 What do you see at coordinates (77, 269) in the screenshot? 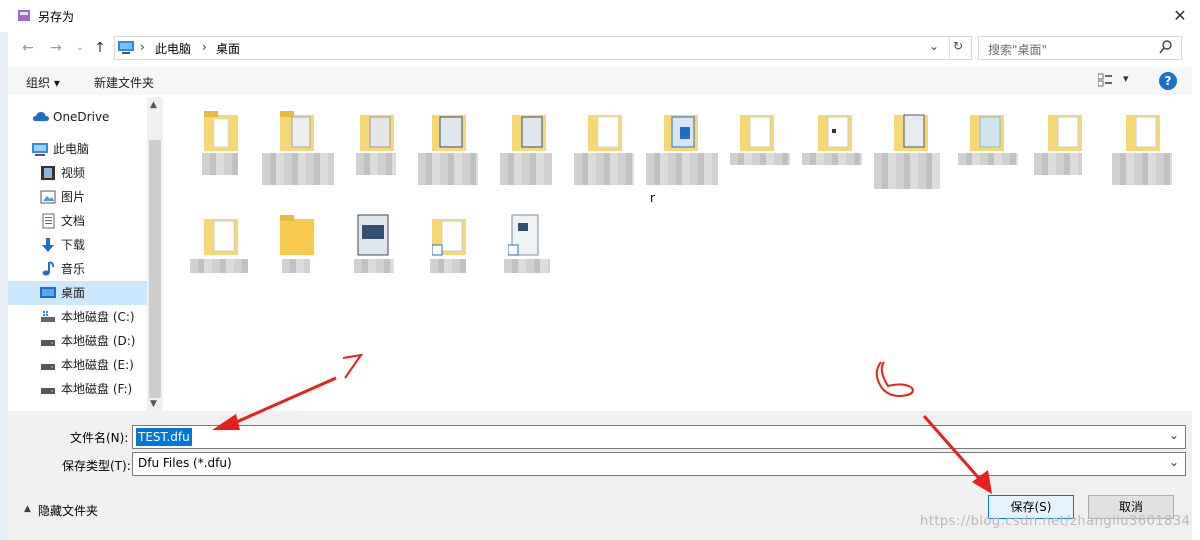
I see `nav-item-music: 音乐` at bounding box center [77, 269].